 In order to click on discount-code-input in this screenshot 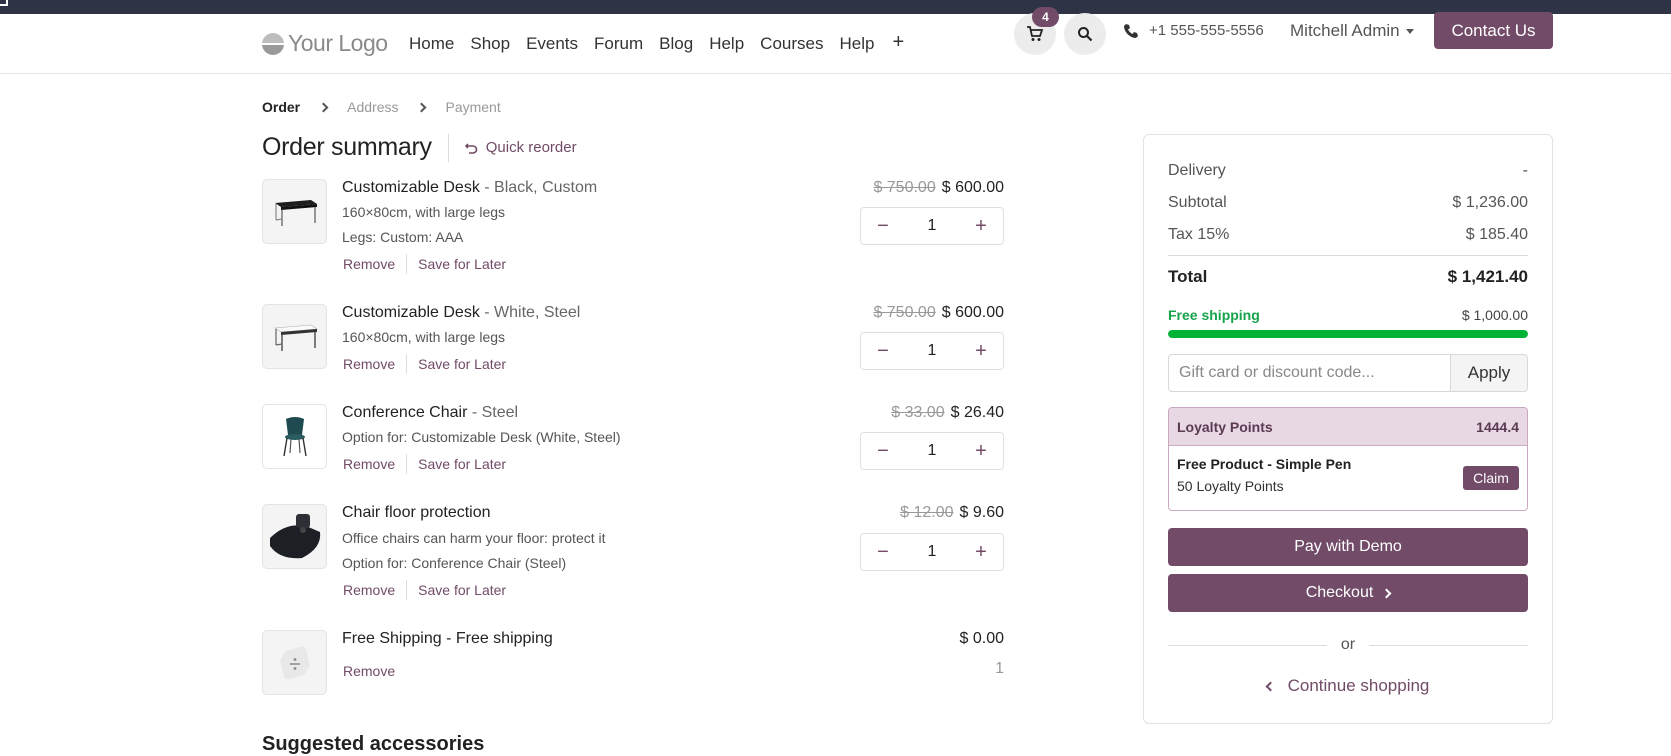, I will do `click(1309, 373)`.